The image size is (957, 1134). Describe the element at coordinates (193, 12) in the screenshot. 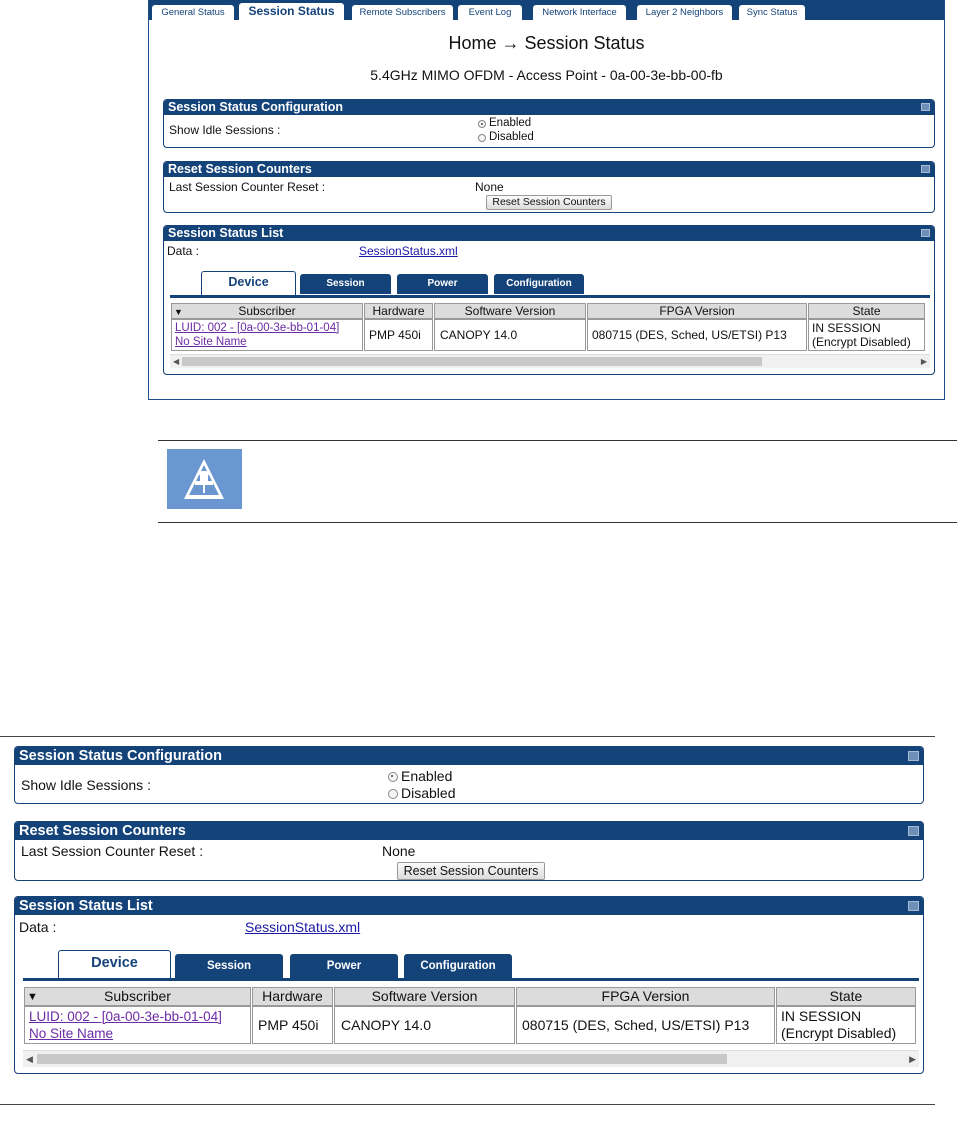

I see `tab-general-status: General Status` at that location.